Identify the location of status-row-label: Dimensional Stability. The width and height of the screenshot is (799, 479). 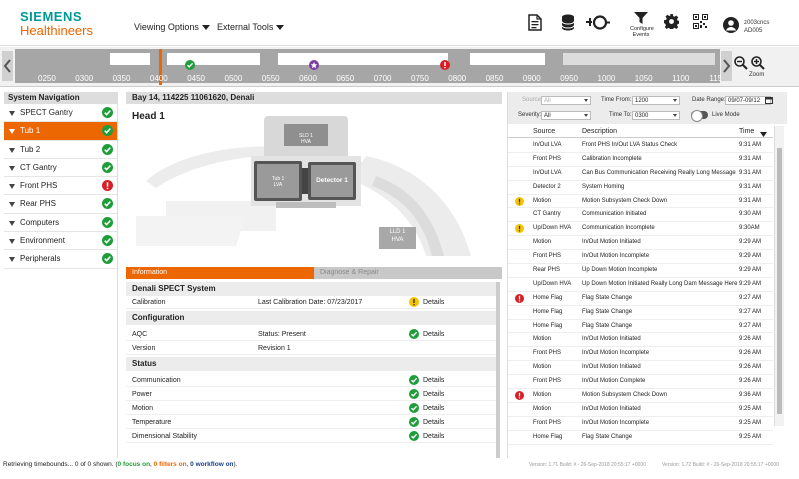
(164, 436).